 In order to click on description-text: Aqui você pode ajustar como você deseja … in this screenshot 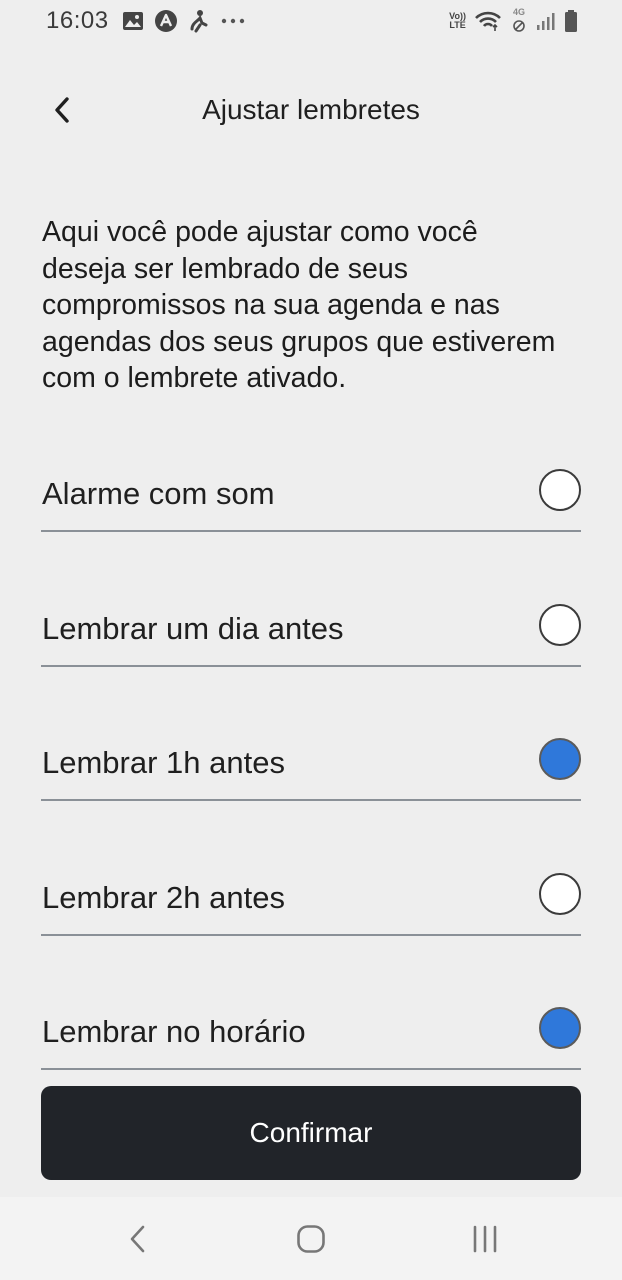, I will do `click(299, 305)`.